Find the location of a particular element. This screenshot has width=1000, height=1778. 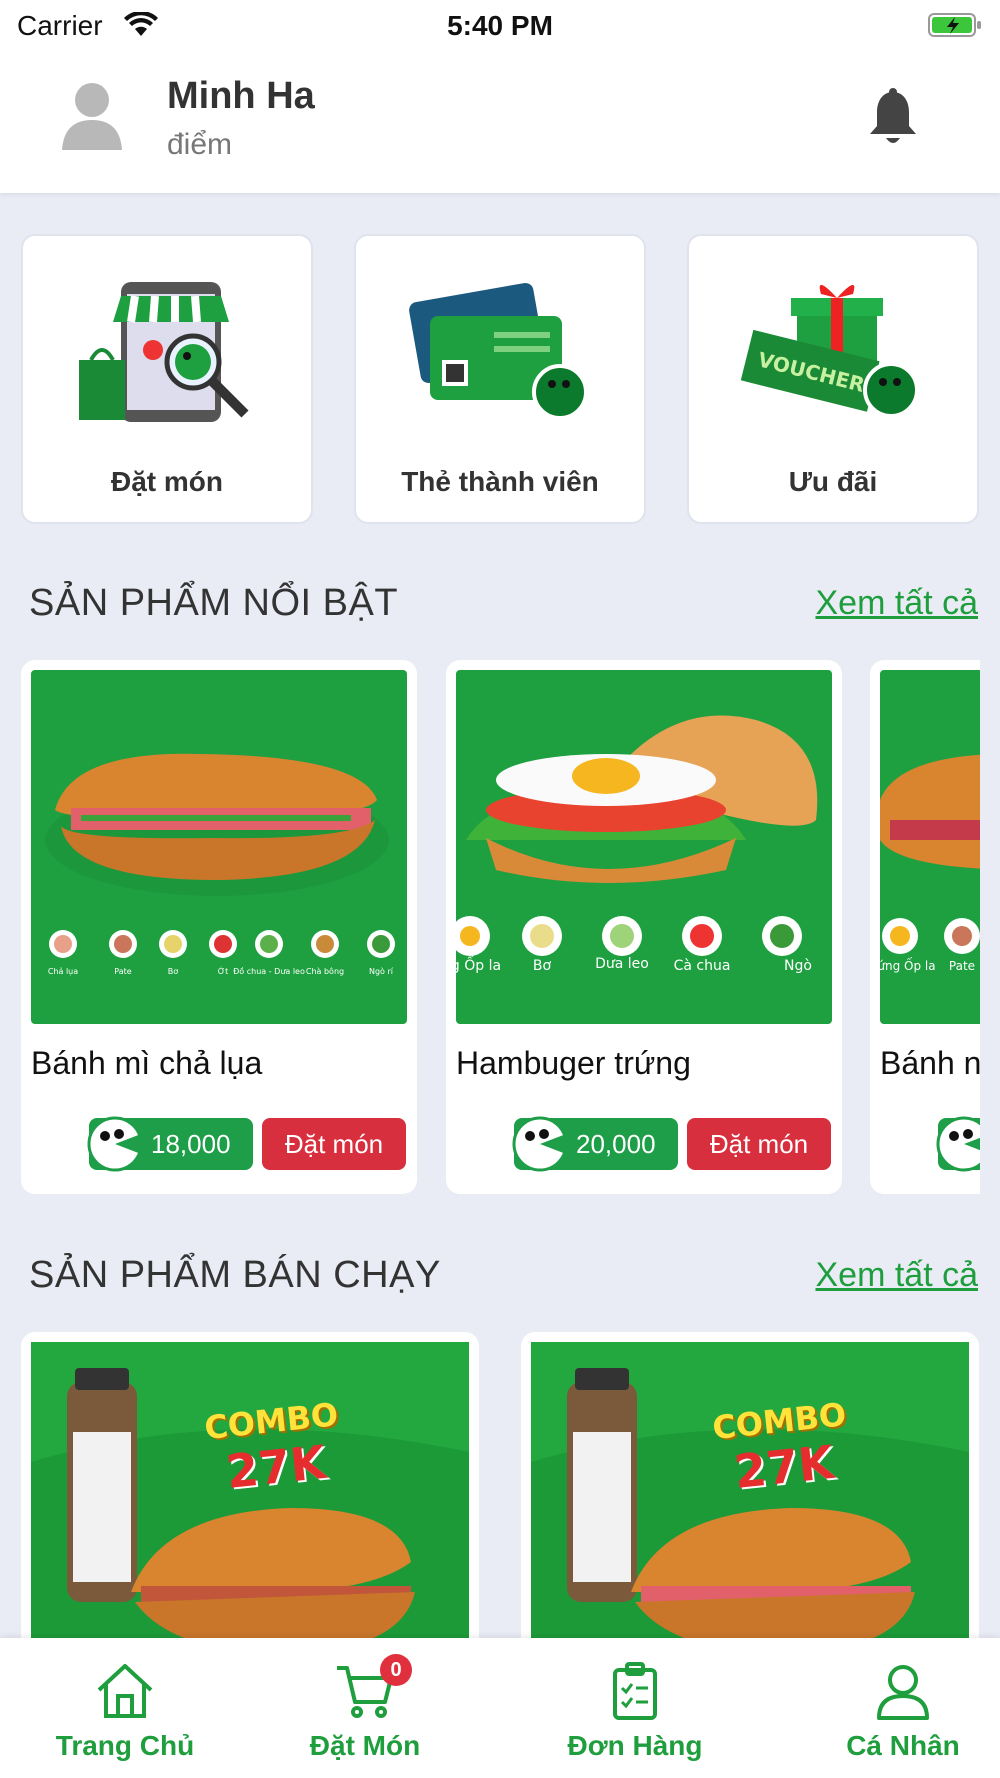

topping-label: Ngò is located at coordinates (798, 966).